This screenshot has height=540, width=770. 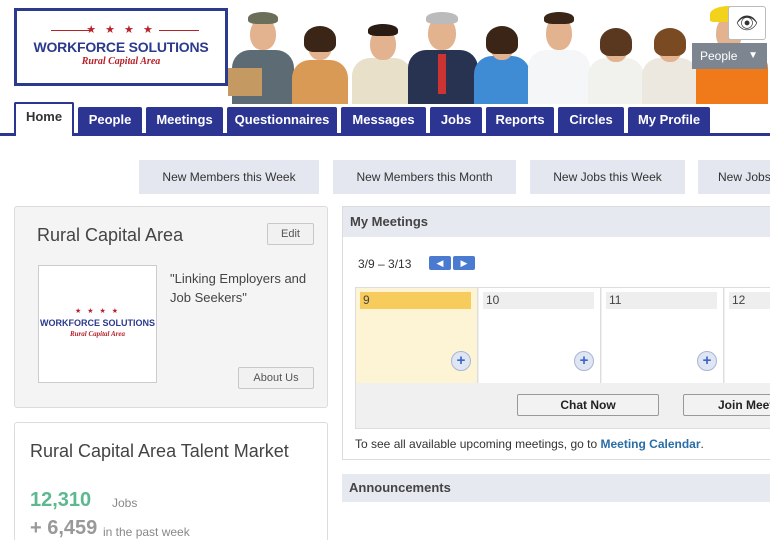 What do you see at coordinates (464, 263) in the screenshot?
I see `next-week-icon: ▶` at bounding box center [464, 263].